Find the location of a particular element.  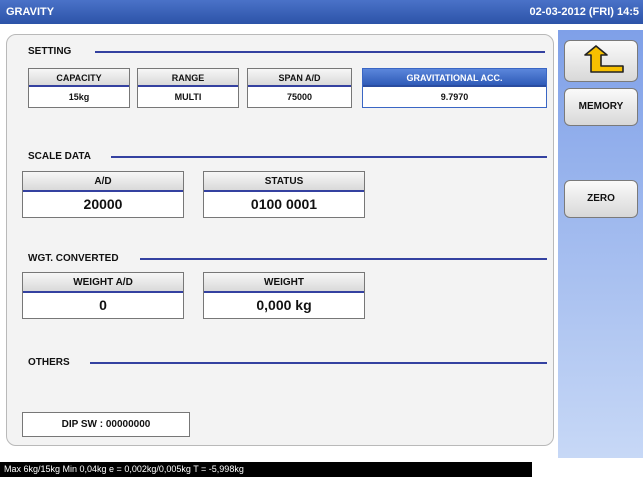

ad-value: 20000 is located at coordinates (103, 204).